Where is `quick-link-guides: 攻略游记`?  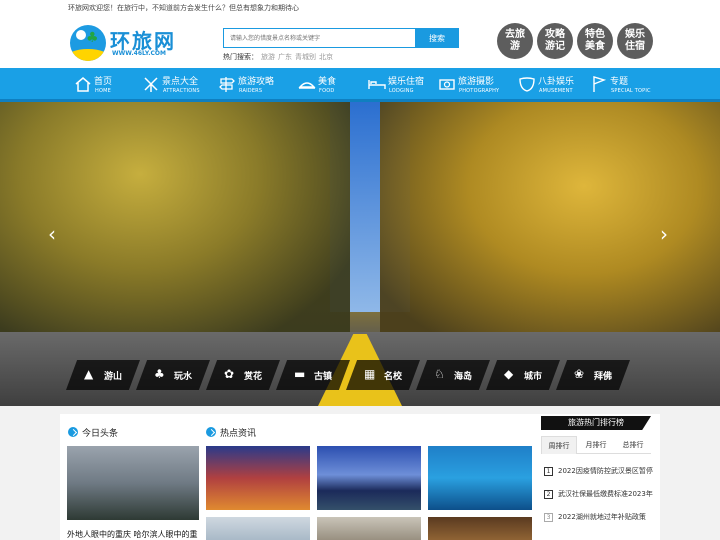
quick-link-guides: 攻略游记 is located at coordinates (555, 41).